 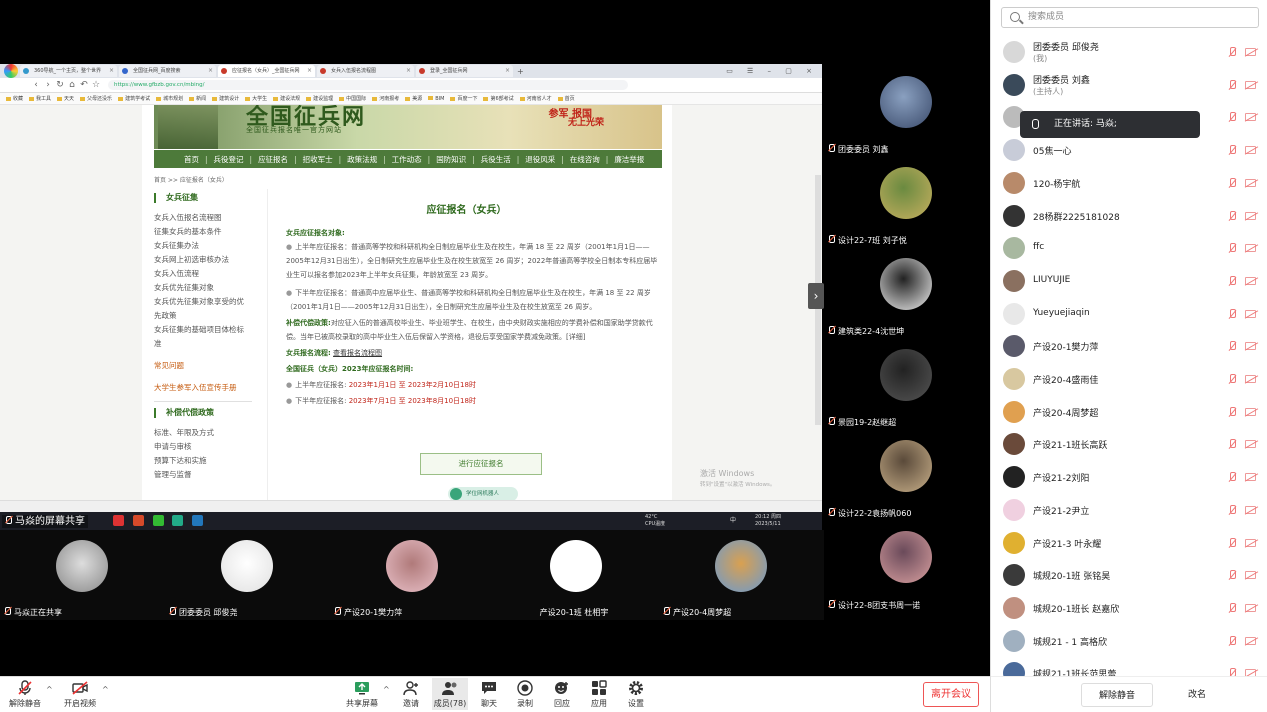 What do you see at coordinates (536, 98) in the screenshot?
I see `bookmark-item: 河南省人才` at bounding box center [536, 98].